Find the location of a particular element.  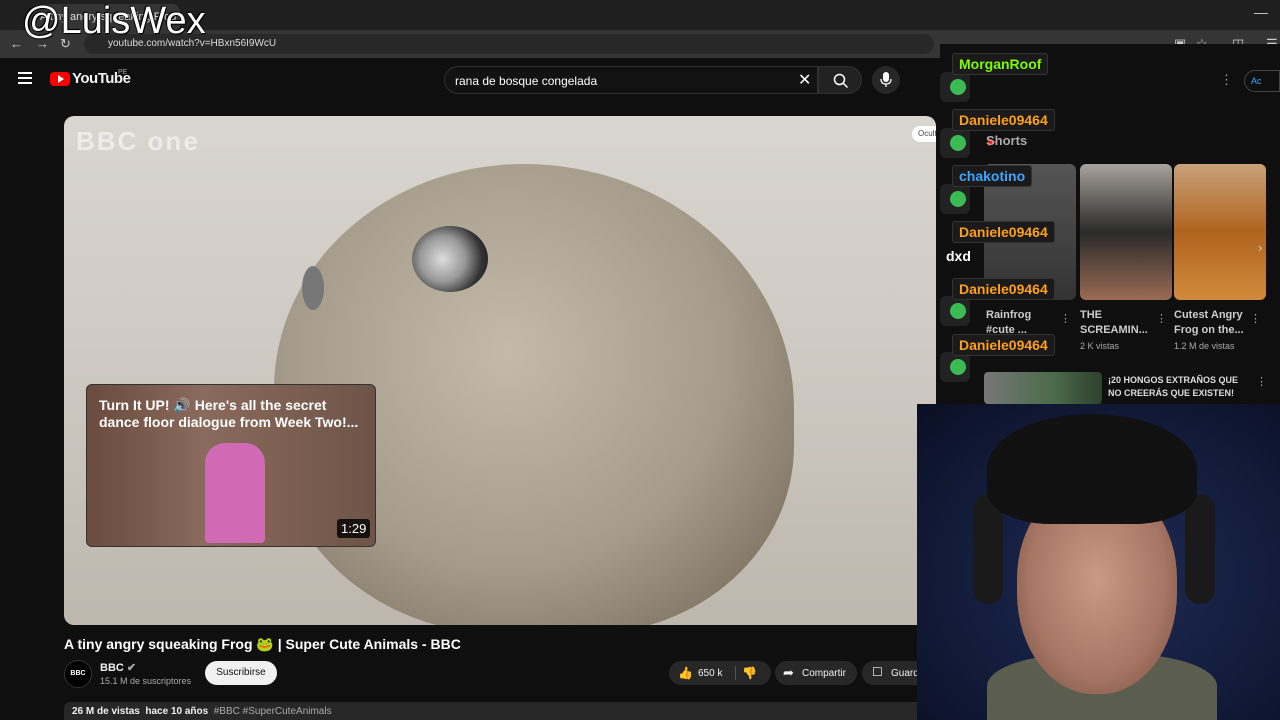

account-button: Ac is located at coordinates (1262, 81).